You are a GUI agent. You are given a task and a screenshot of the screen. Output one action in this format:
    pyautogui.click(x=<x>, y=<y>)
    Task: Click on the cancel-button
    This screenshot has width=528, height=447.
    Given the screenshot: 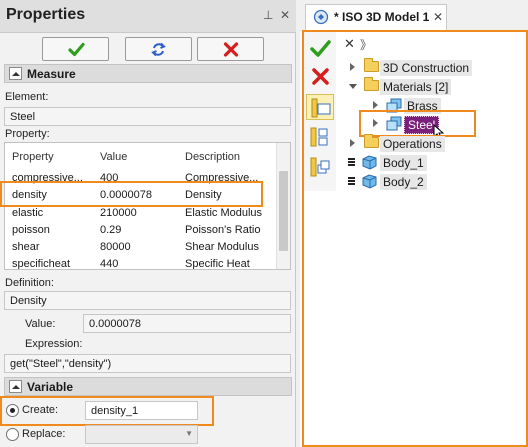 What is the action you would take?
    pyautogui.click(x=230, y=49)
    